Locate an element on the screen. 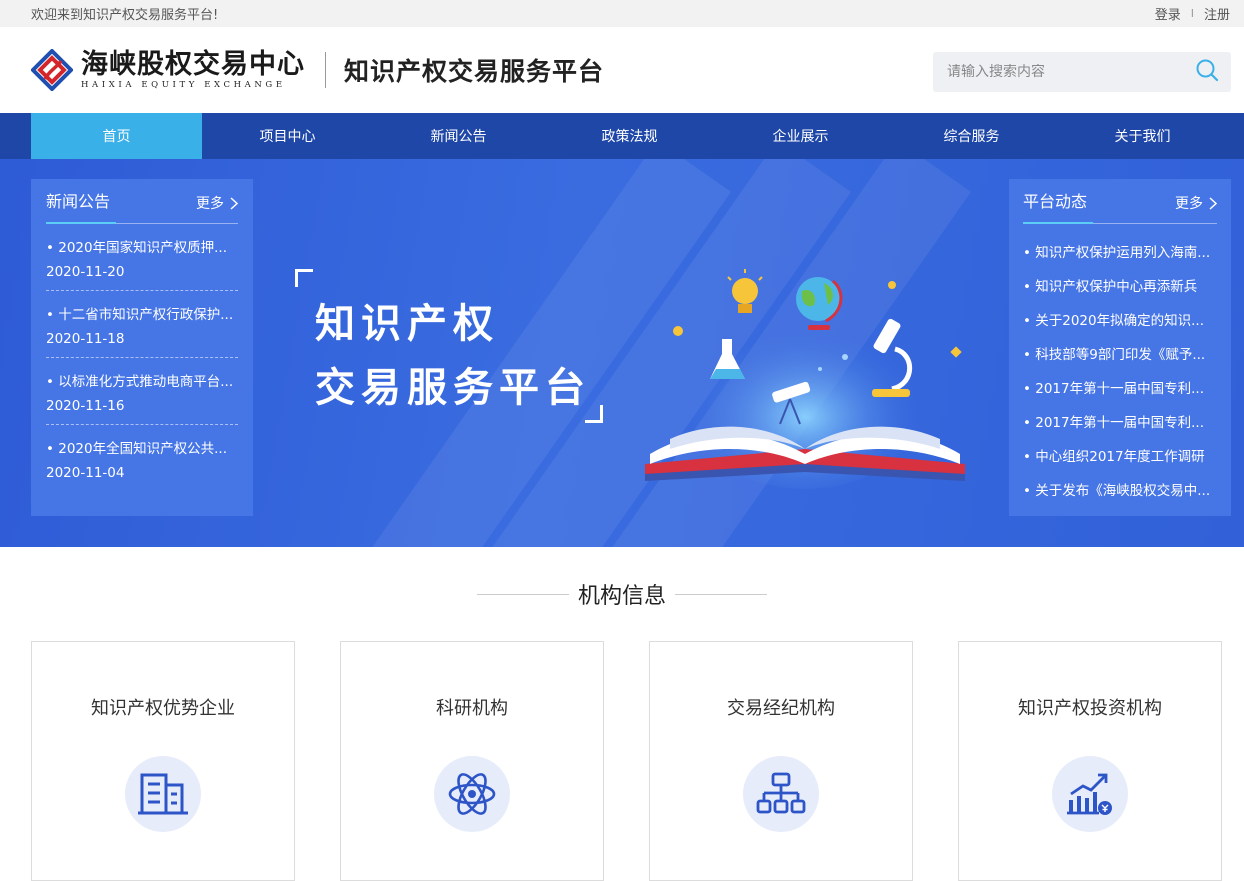 The width and height of the screenshot is (1244, 881). register-link: 注册 is located at coordinates (1217, 13).